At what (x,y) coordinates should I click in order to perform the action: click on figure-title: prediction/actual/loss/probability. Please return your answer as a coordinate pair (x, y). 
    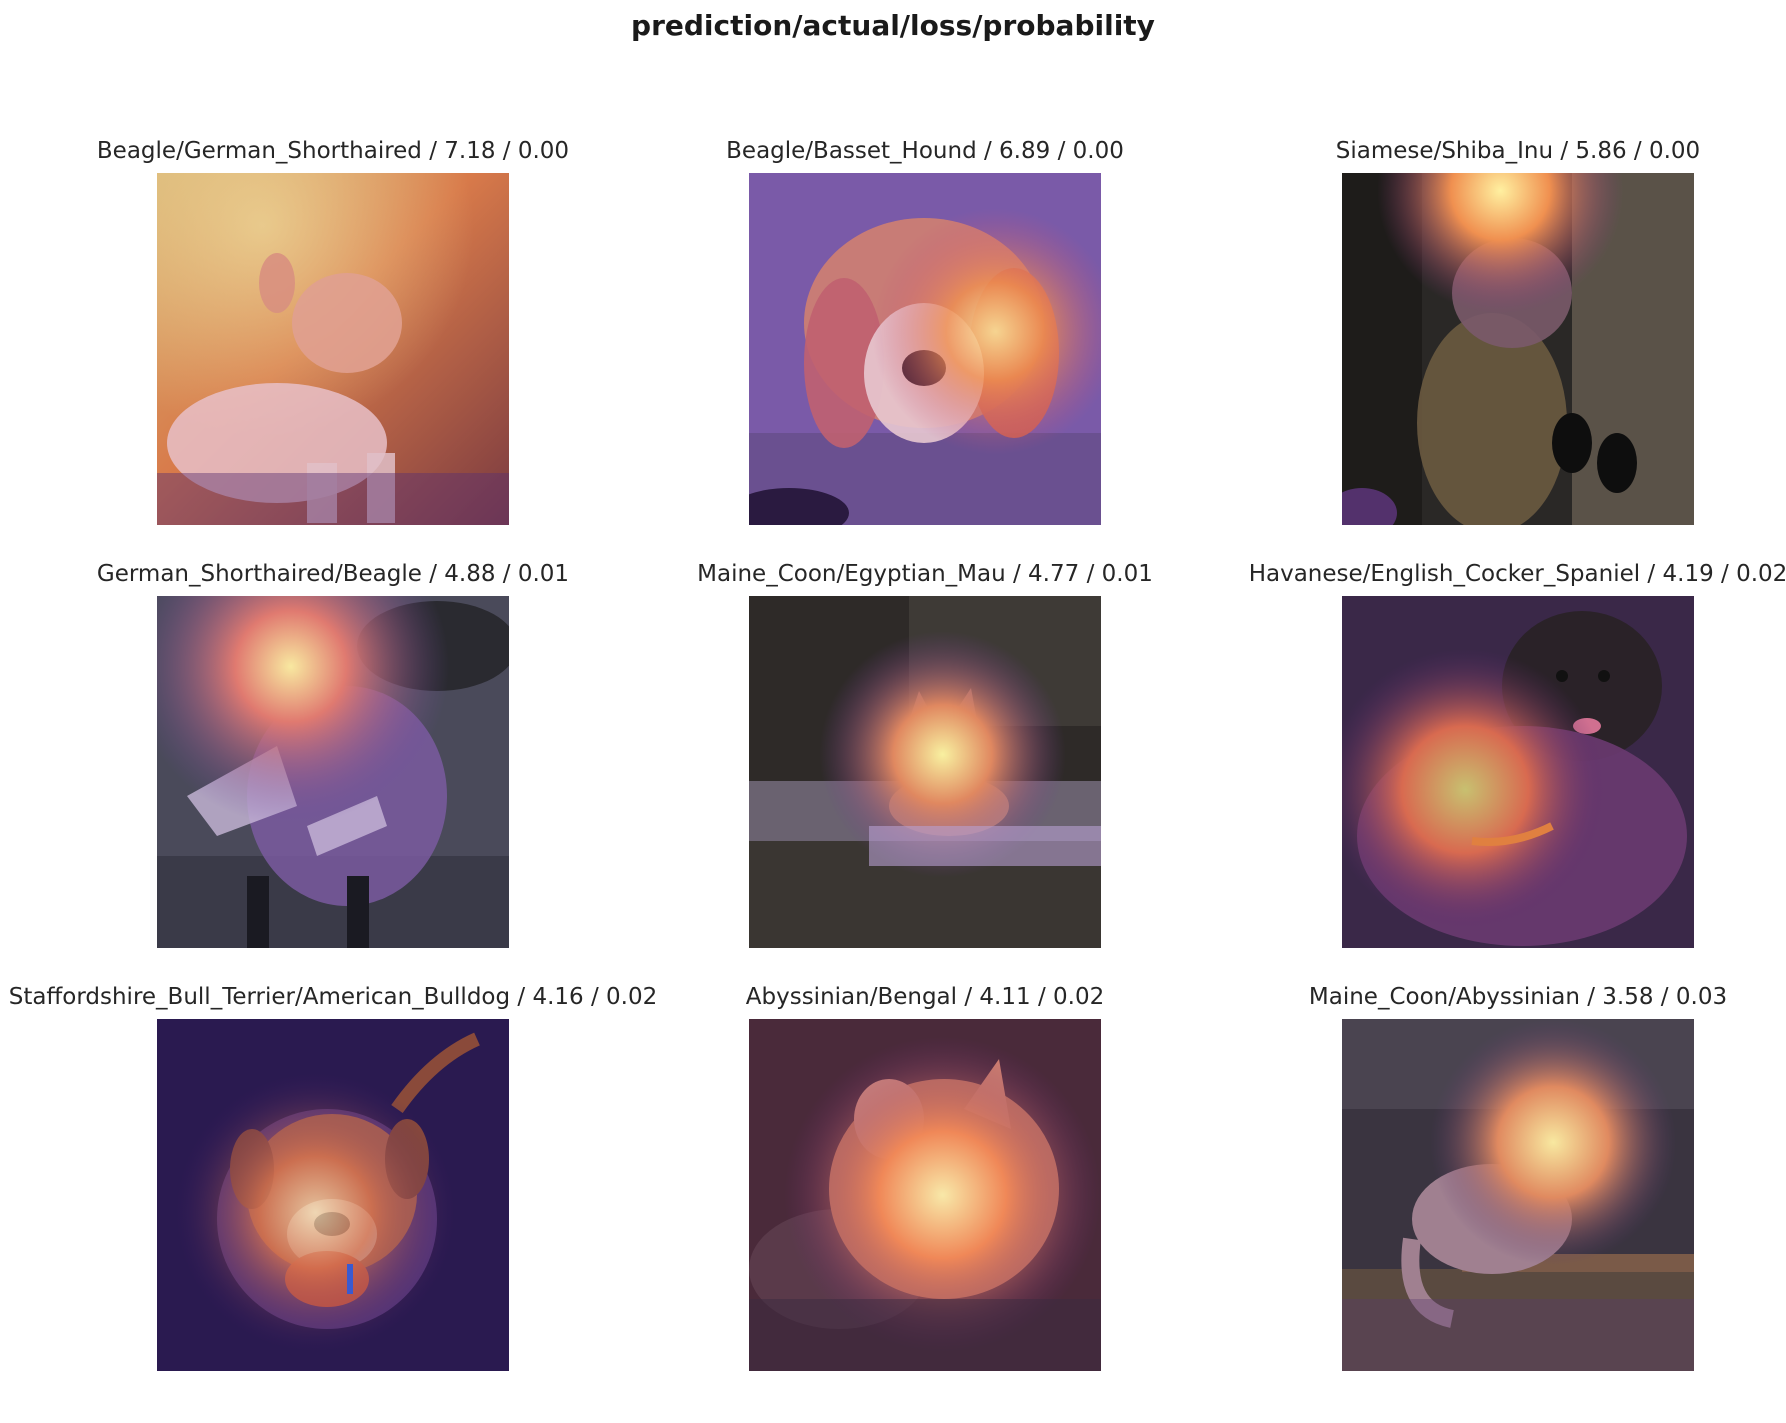
    Looking at the image, I should click on (893, 25).